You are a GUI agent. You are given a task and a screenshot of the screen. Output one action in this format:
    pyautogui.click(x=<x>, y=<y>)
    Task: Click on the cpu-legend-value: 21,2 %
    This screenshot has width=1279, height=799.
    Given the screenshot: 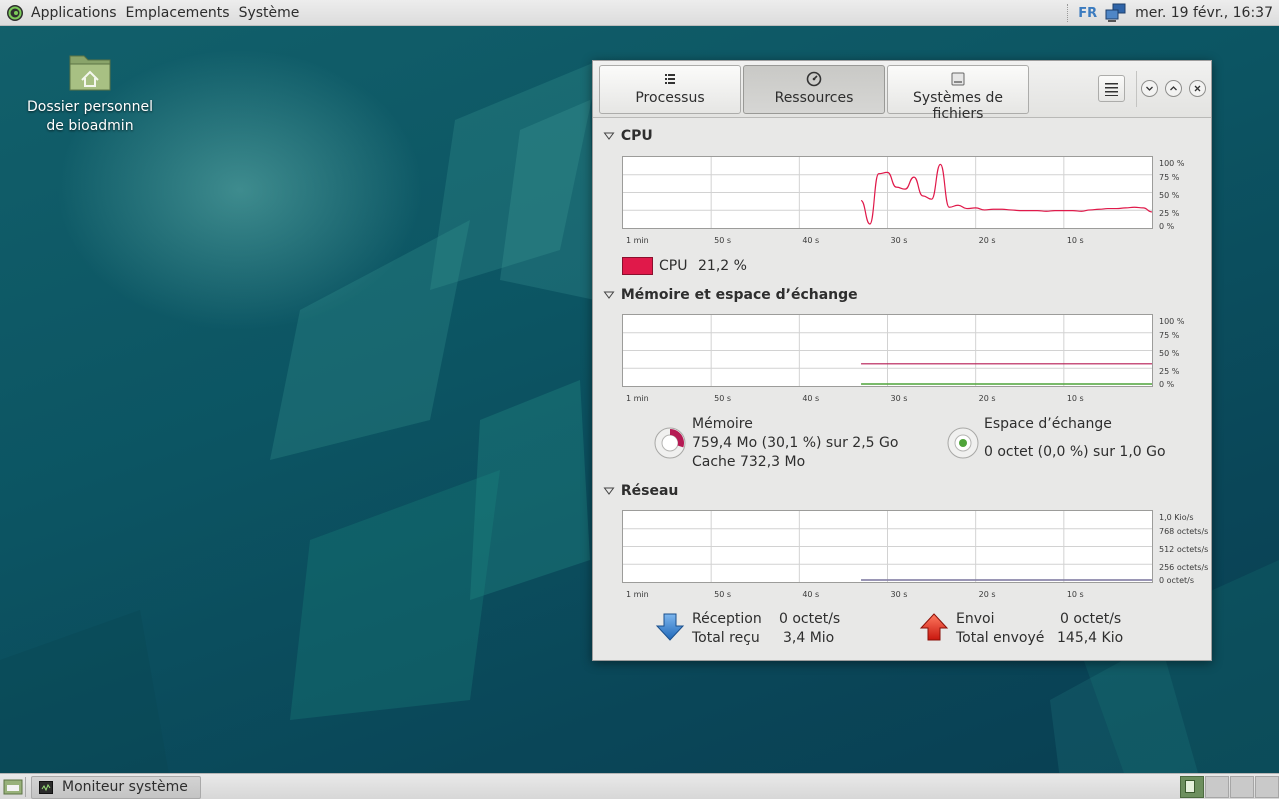 What is the action you would take?
    pyautogui.click(x=722, y=266)
    